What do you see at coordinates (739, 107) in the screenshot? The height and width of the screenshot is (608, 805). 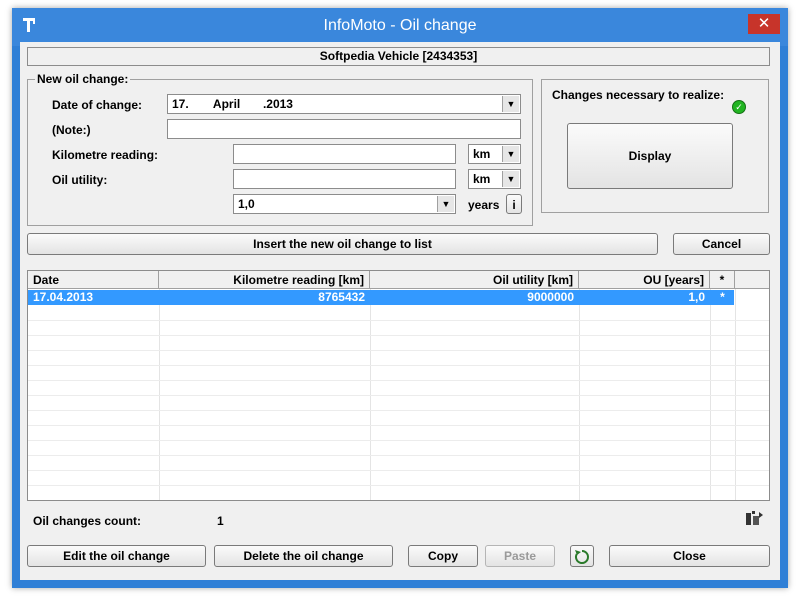 I see `check-circle-icon: ✓` at bounding box center [739, 107].